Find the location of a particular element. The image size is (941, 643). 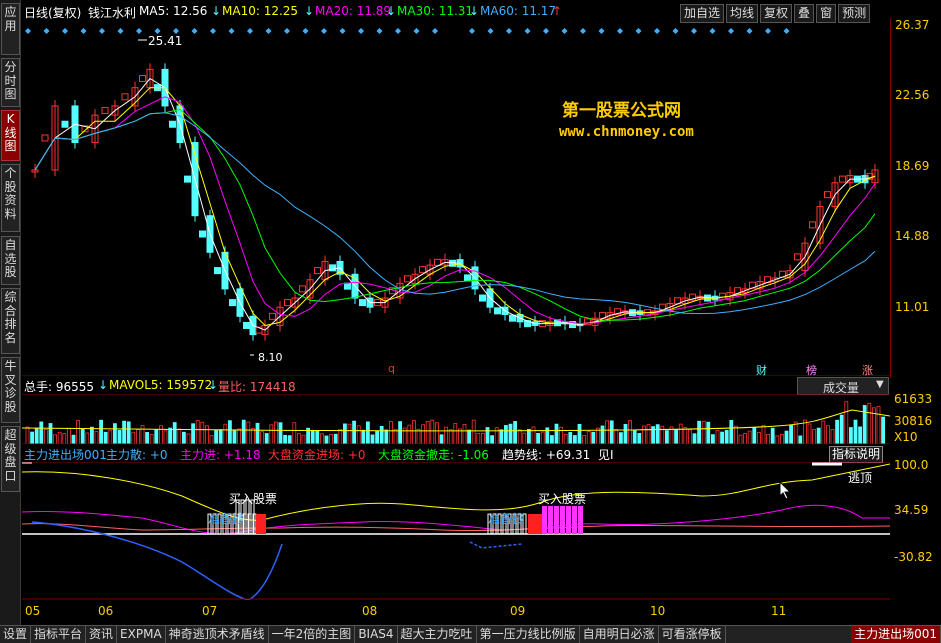

left-tab-7: 超级盘口 is located at coordinates (10, 459).